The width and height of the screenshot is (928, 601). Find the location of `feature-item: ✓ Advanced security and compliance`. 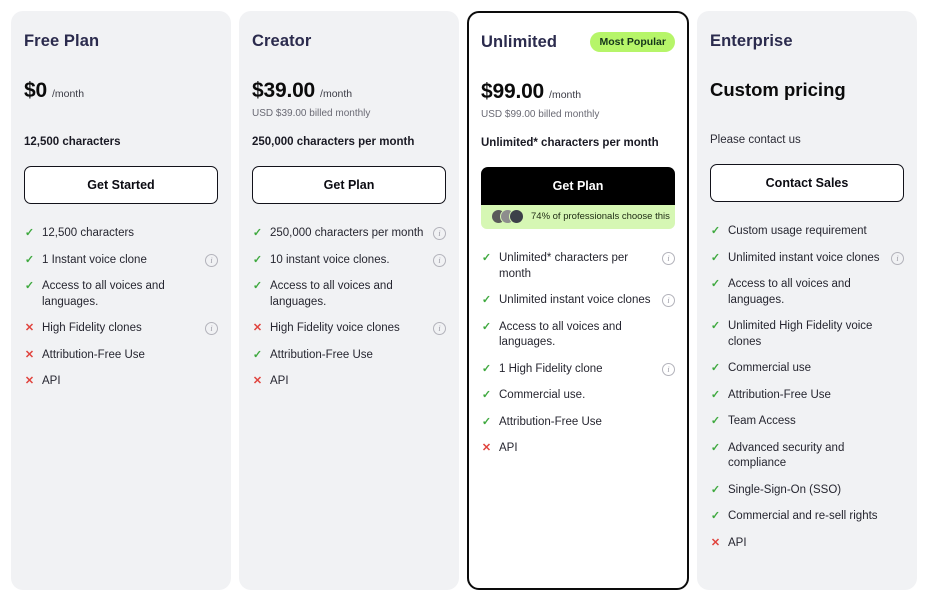

feature-item: ✓ Advanced security and compliance is located at coordinates (807, 456).